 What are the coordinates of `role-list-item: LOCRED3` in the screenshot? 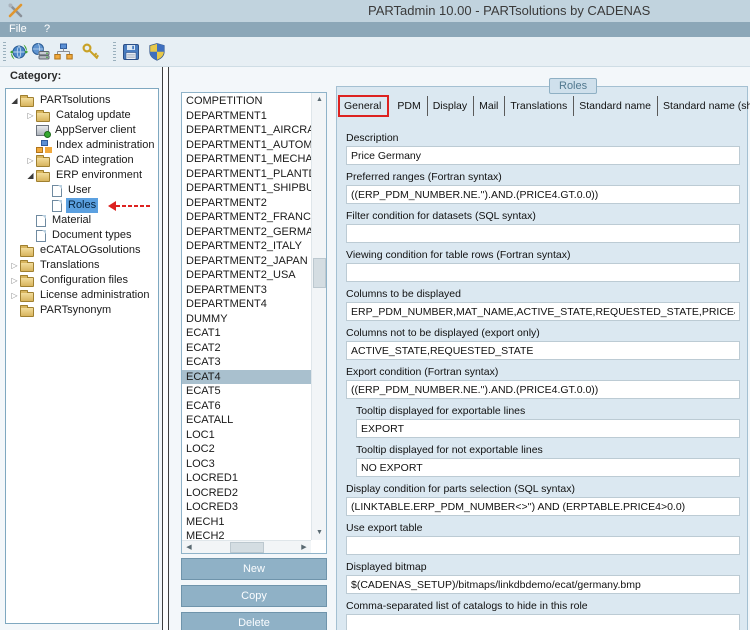 It's located at (246, 507).